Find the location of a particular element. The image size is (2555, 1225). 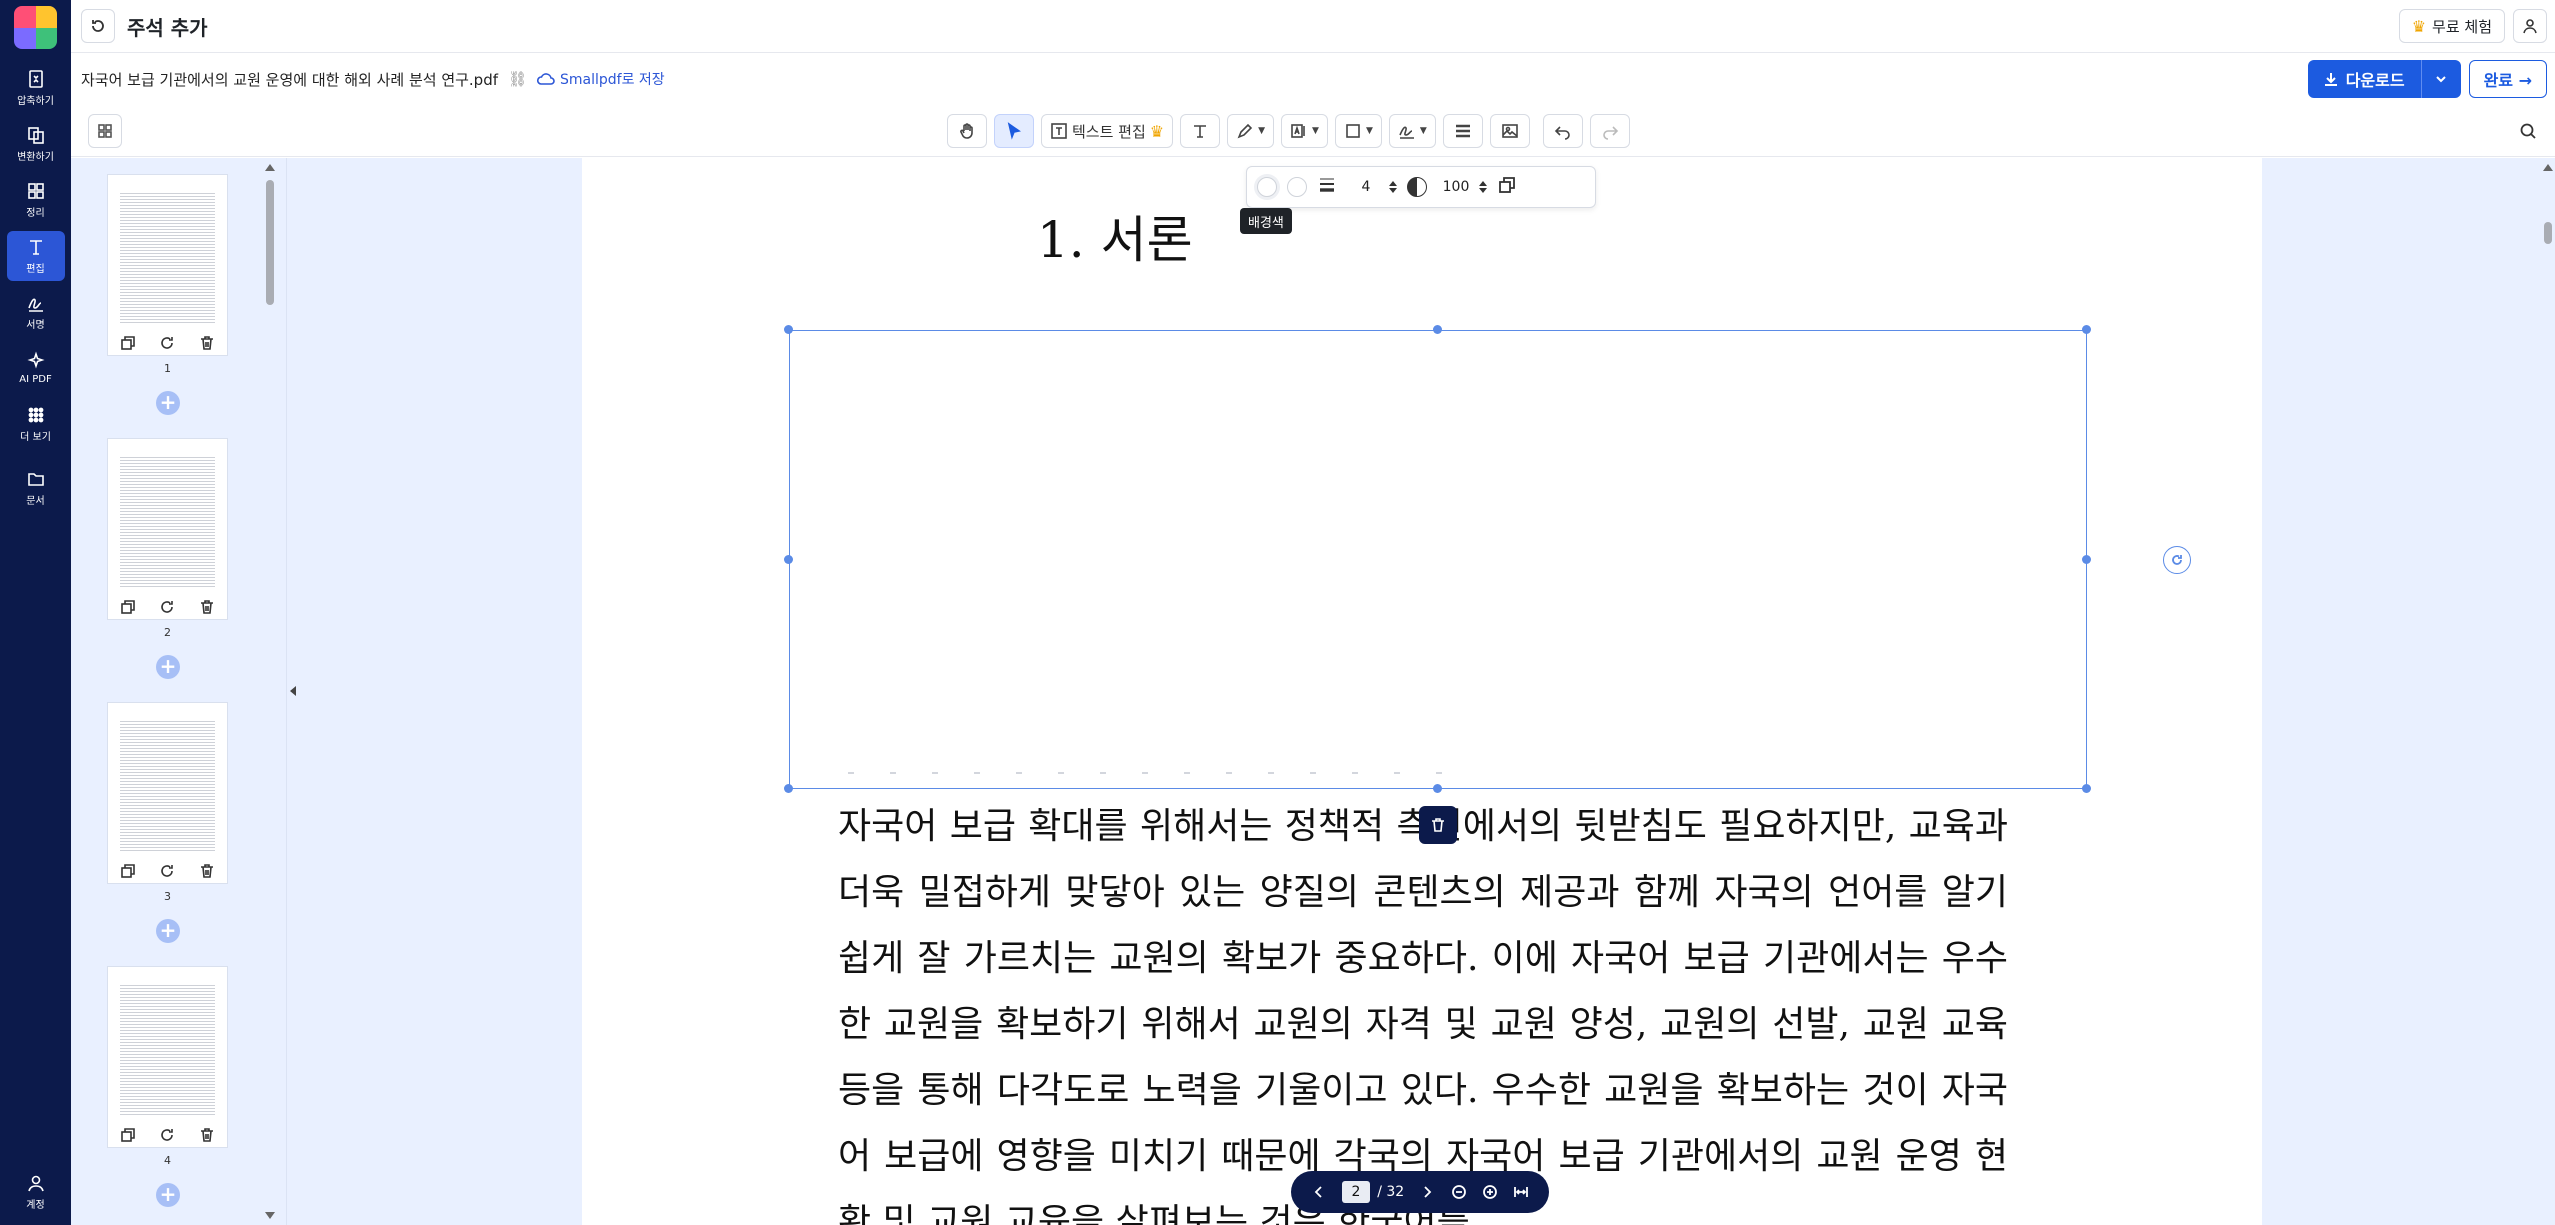

account-icon is located at coordinates (35, 1183).